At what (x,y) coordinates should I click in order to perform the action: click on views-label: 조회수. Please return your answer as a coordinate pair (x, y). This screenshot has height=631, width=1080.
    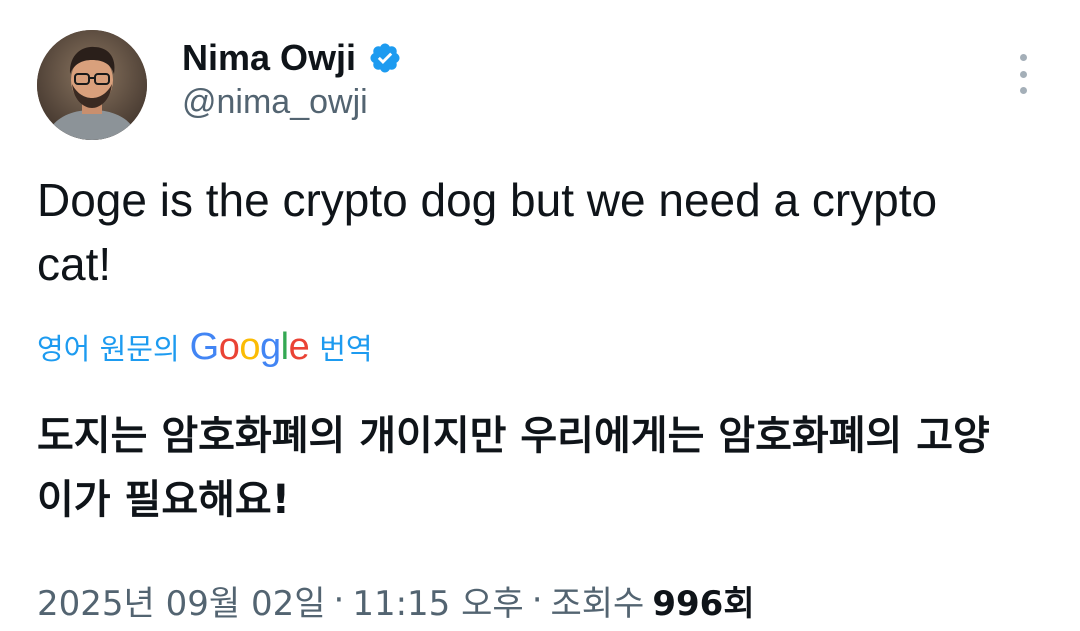
    Looking at the image, I should click on (597, 603).